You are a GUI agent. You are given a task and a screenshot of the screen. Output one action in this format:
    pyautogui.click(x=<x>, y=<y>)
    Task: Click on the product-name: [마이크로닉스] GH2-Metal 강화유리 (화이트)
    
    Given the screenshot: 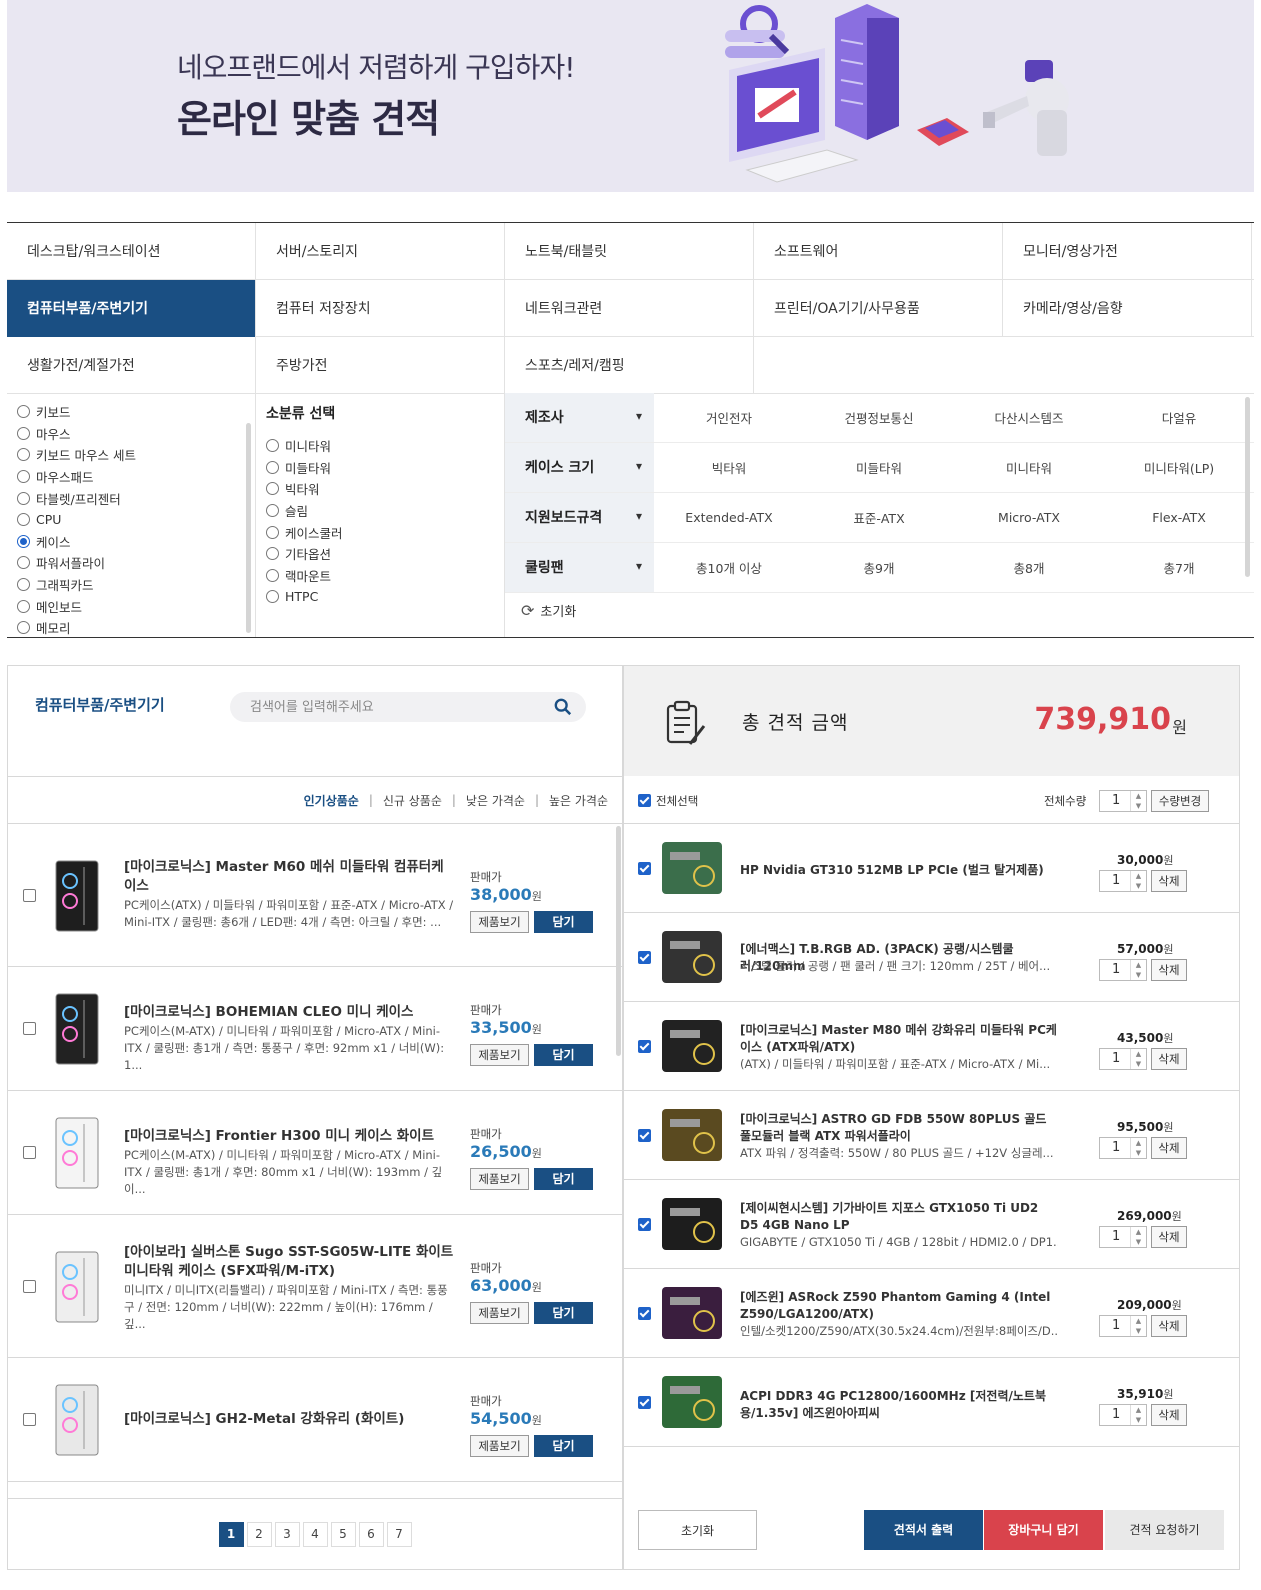 What is the action you would take?
    pyautogui.click(x=289, y=1419)
    